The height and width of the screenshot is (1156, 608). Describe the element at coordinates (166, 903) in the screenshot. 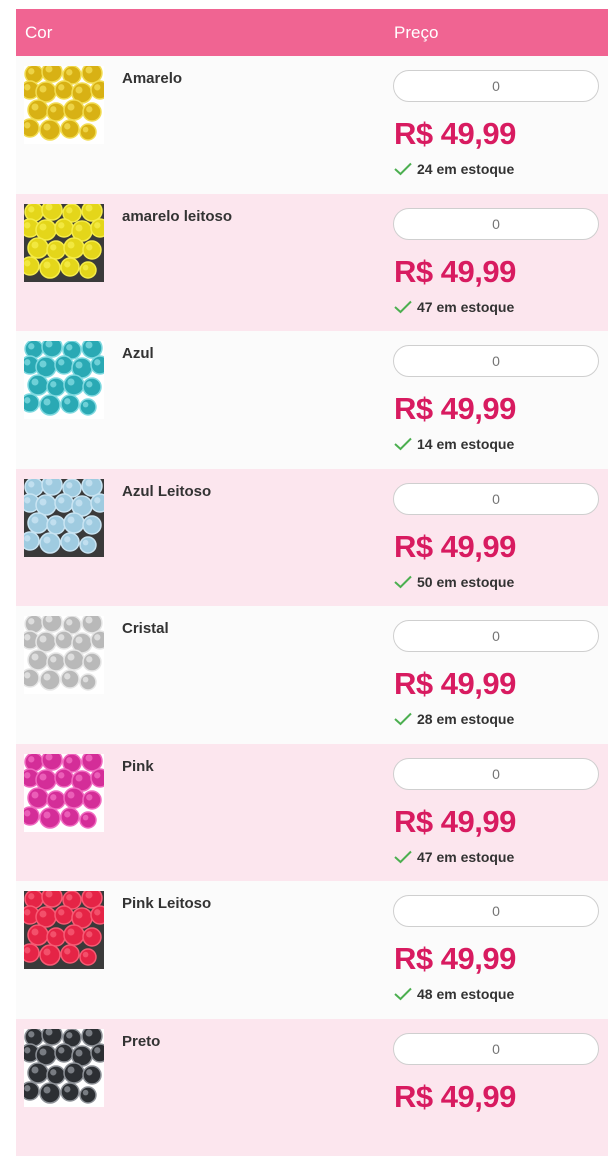

I see `variation-name: Pink Leitoso` at that location.